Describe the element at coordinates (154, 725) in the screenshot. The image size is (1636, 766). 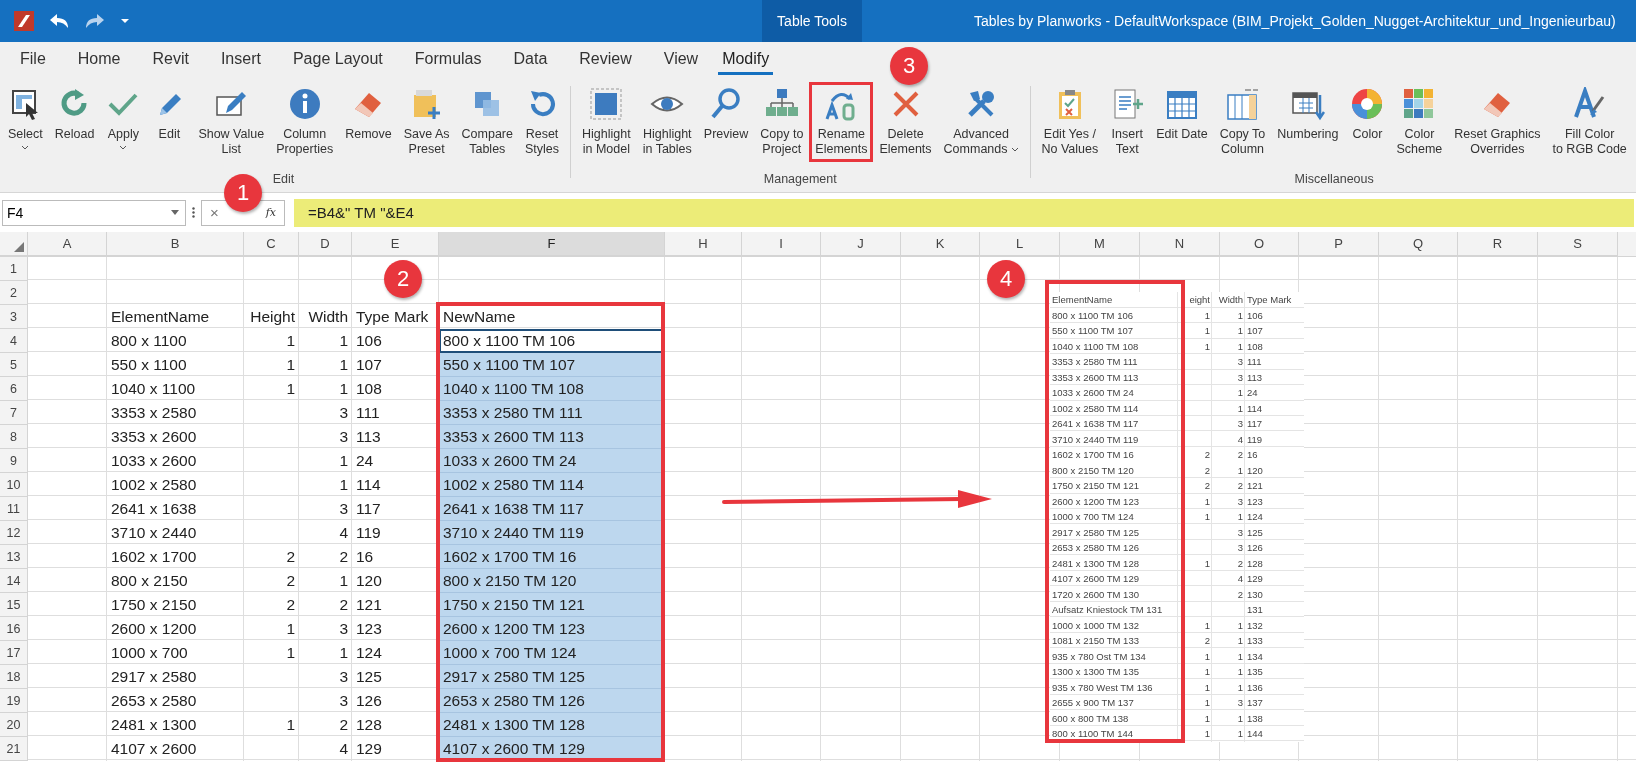
I see `table-cell-text: 2481 x 1300` at that location.